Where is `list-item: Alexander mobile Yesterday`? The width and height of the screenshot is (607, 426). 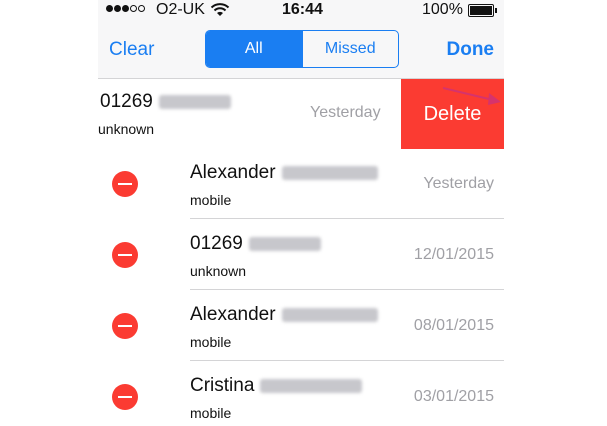 list-item: Alexander mobile Yesterday is located at coordinates (301, 184).